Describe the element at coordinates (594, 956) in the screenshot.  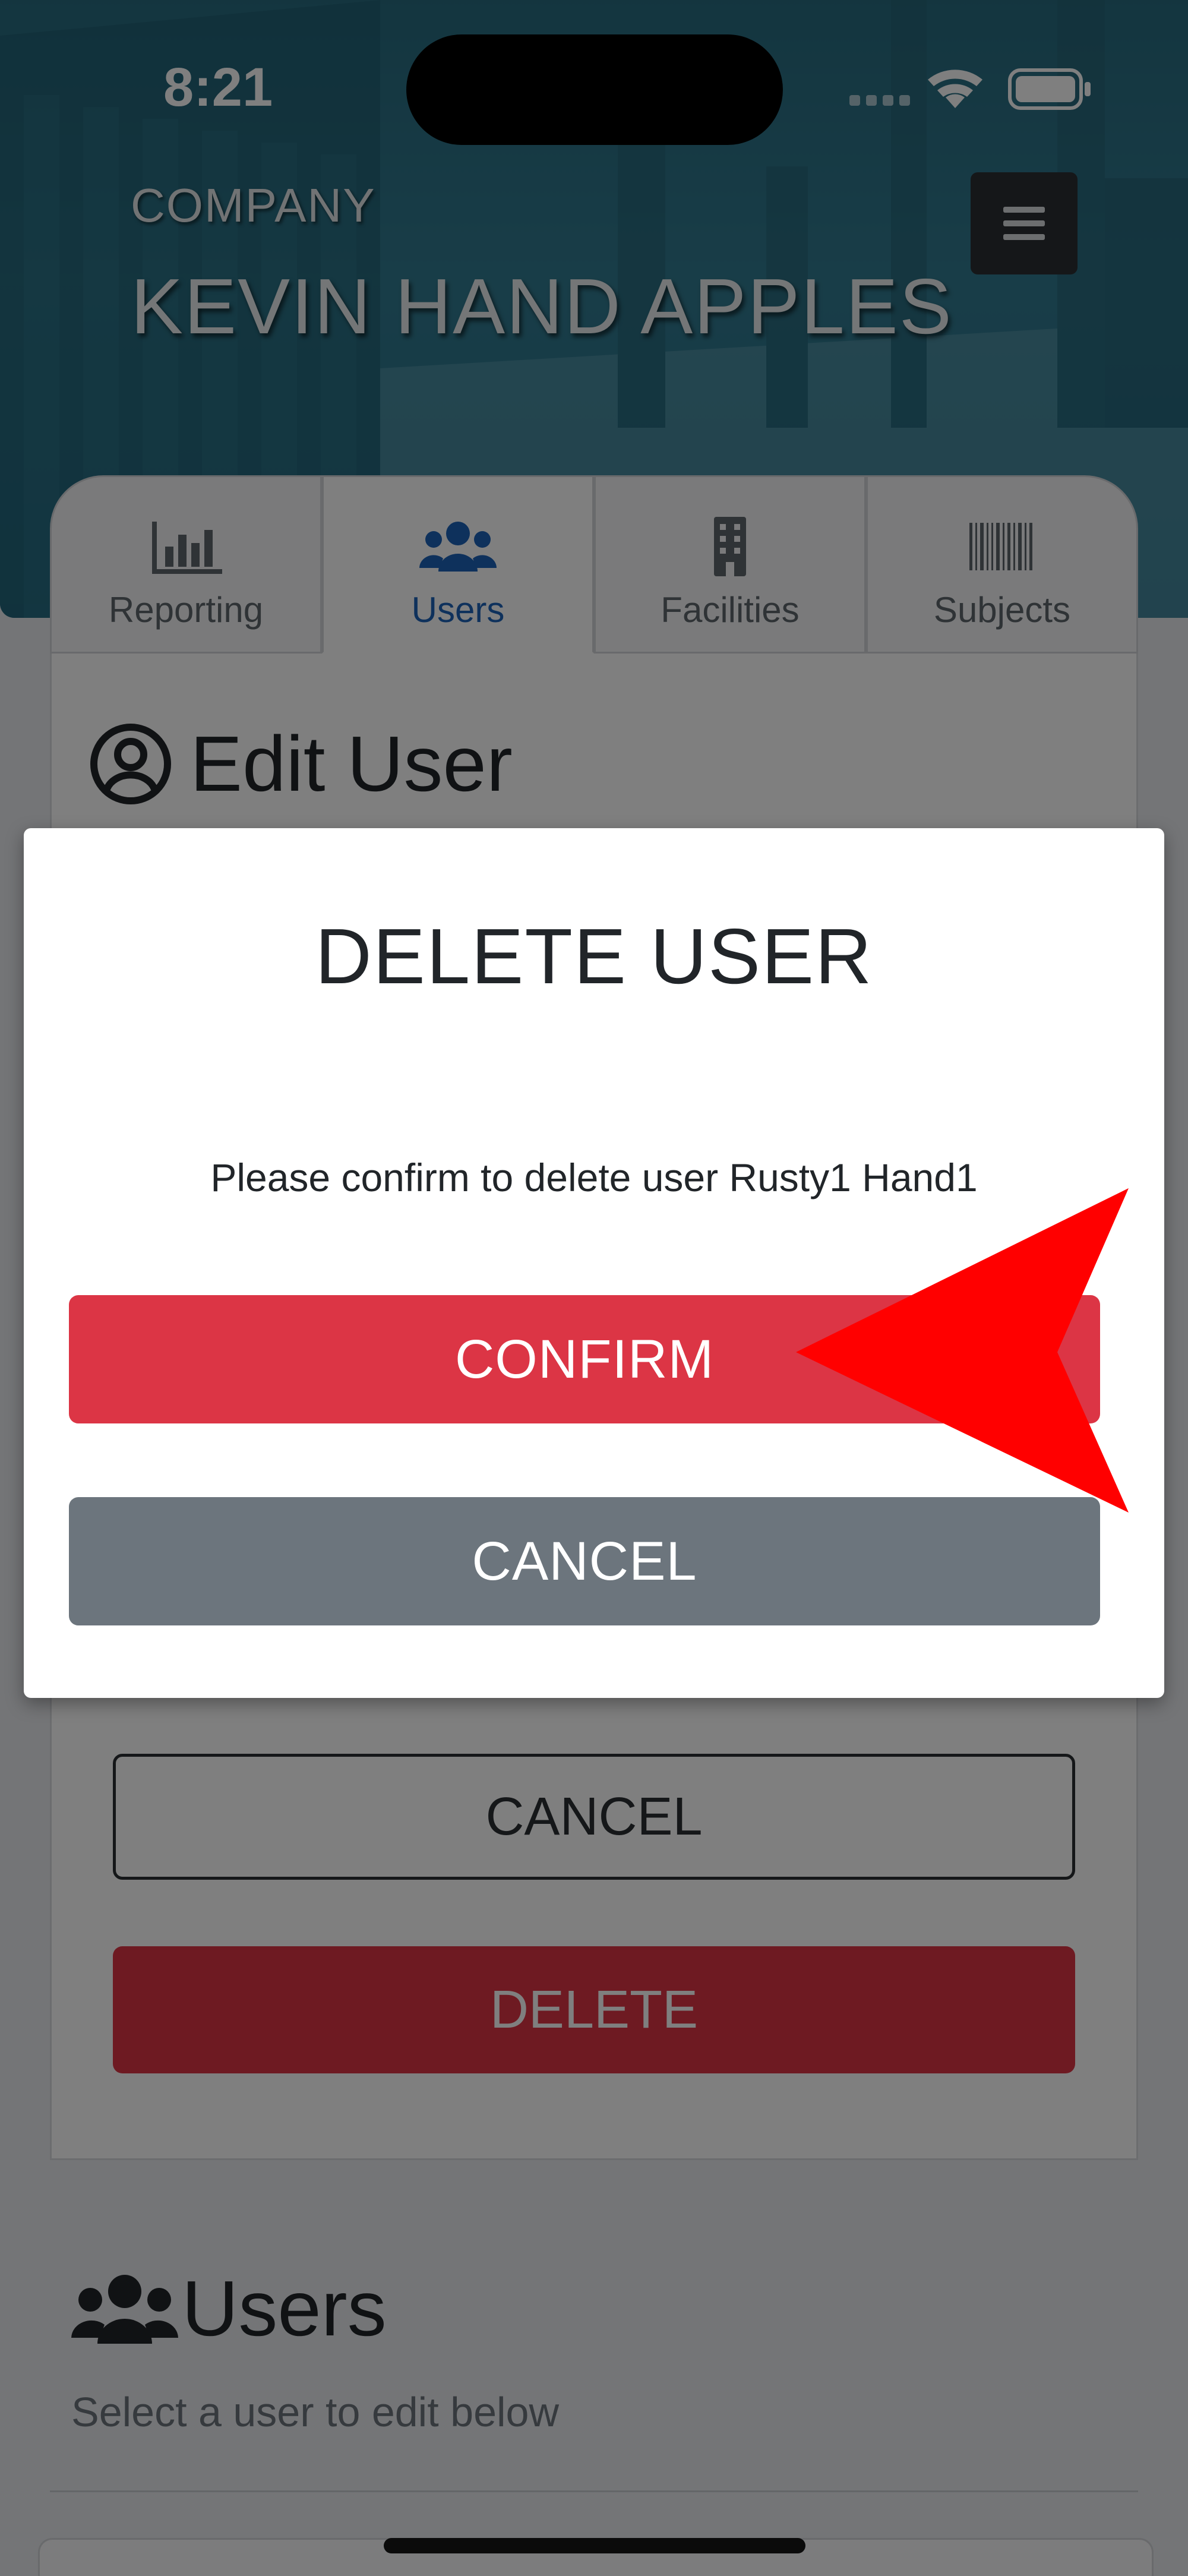
I see `modal-title: DELETE USER` at that location.